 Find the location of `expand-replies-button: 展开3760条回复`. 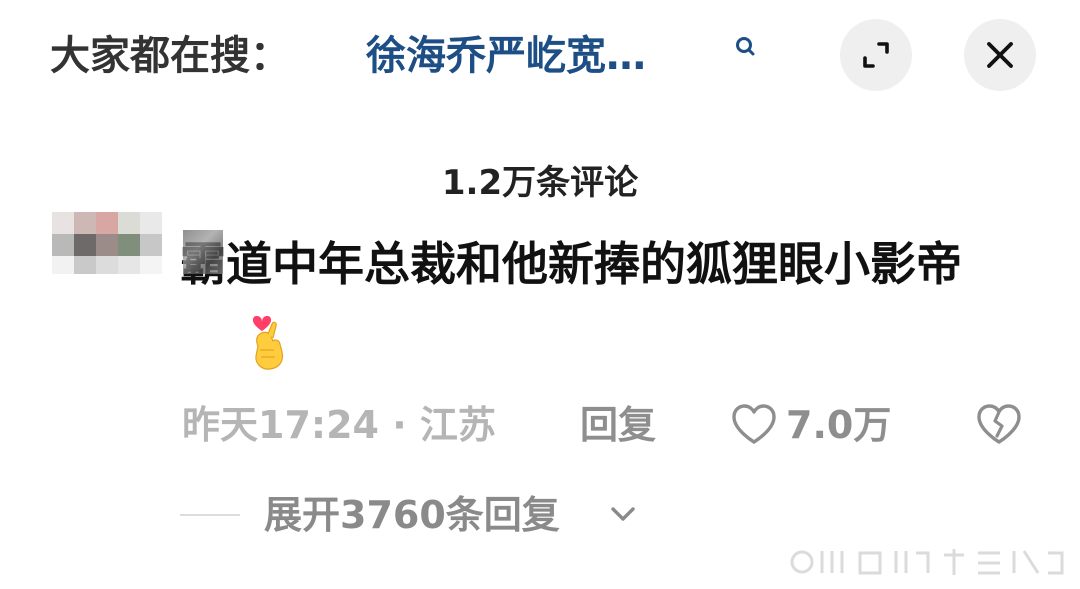

expand-replies-button: 展开3760条回复 is located at coordinates (412, 515).